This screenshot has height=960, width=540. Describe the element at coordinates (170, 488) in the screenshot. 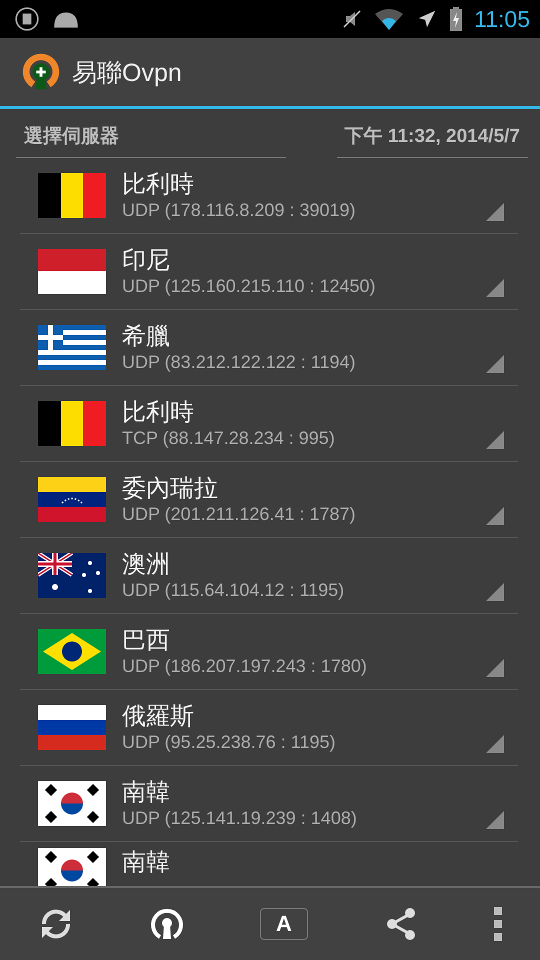

I see `server-name: 委內瑞拉` at that location.